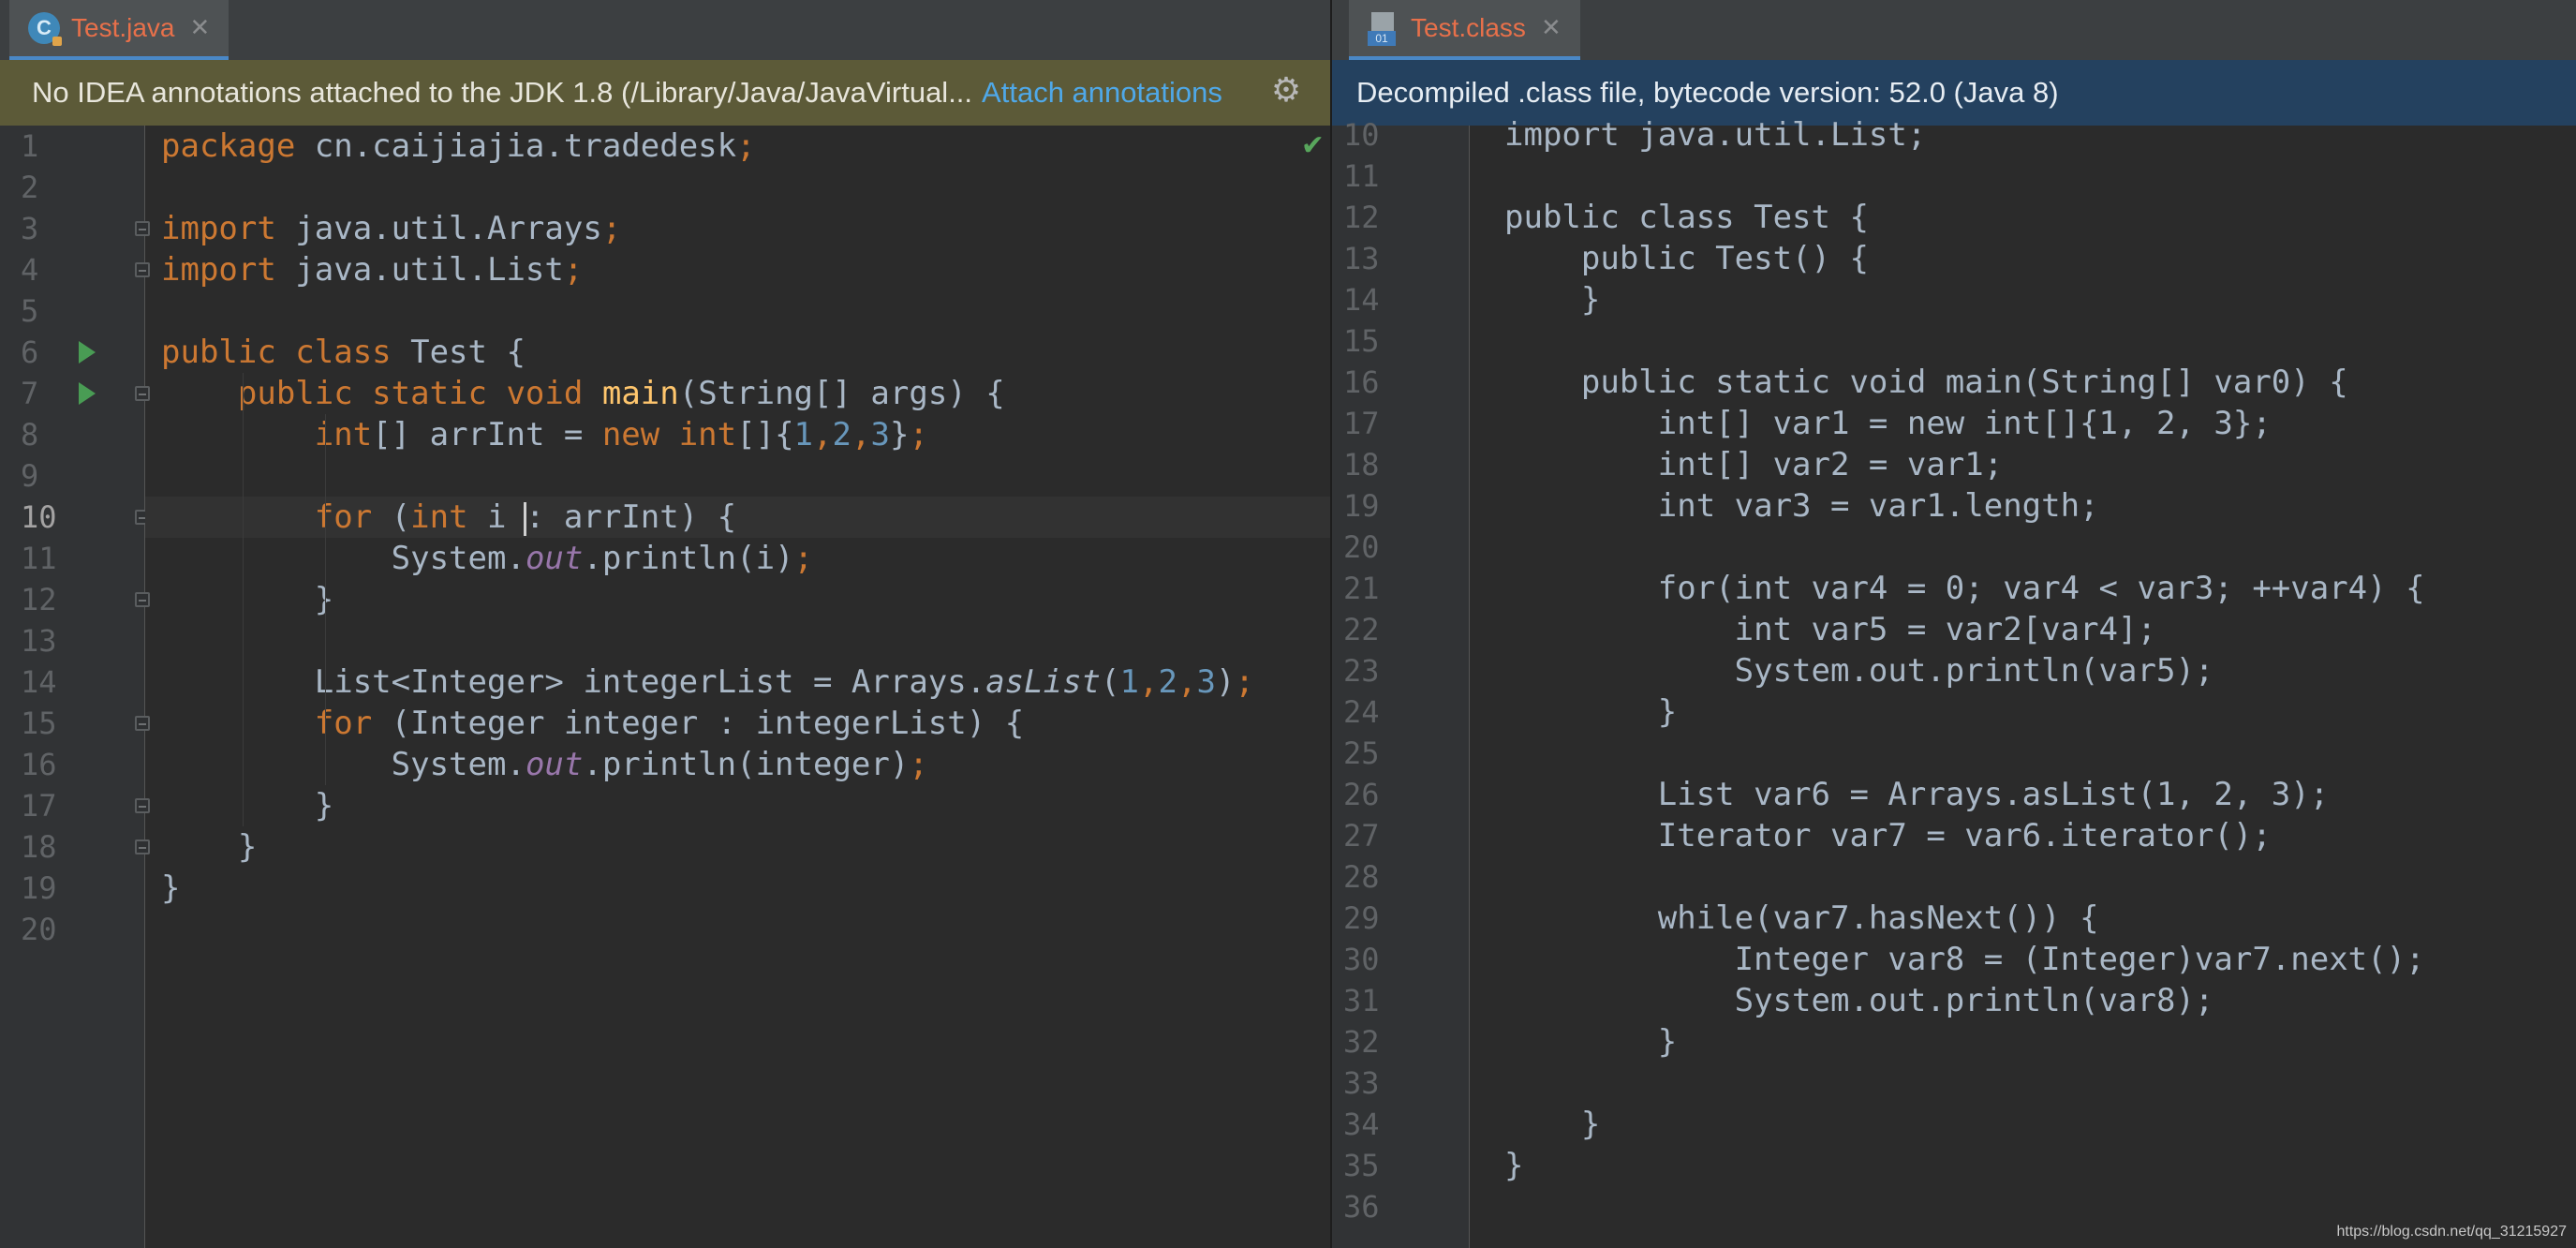  What do you see at coordinates (30, 435) in the screenshot?
I see `line-number: 8` at bounding box center [30, 435].